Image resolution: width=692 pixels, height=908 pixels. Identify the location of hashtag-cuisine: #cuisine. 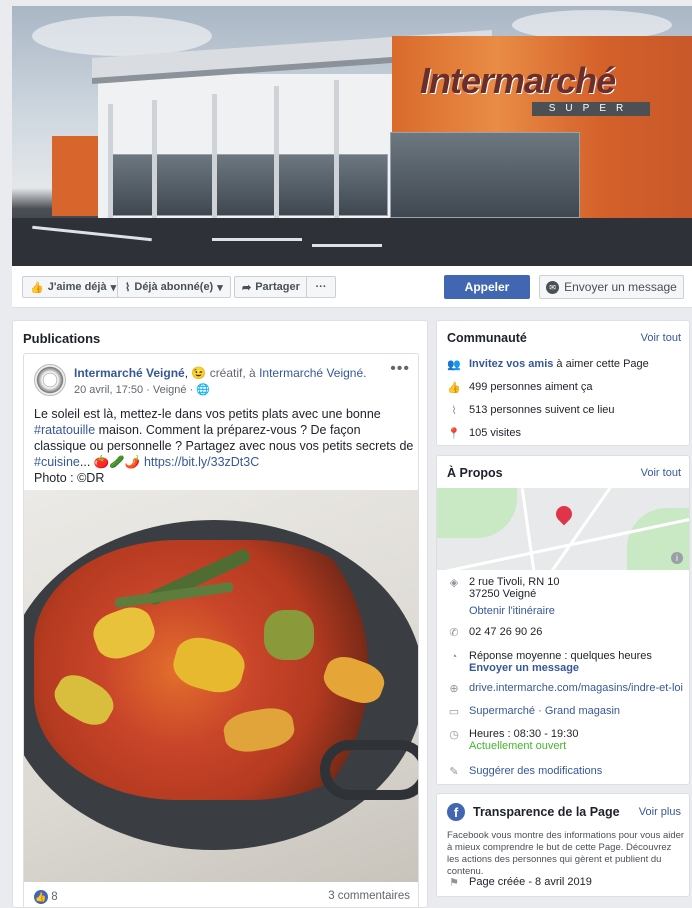
(57, 462).